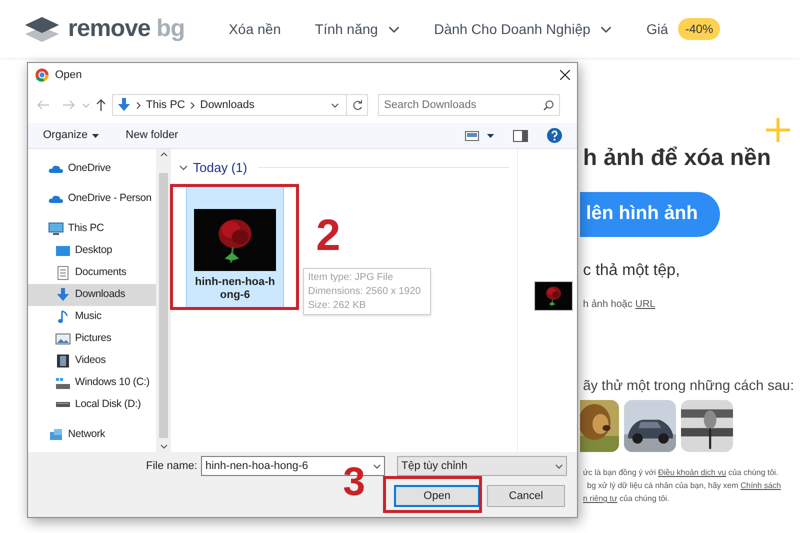 This screenshot has width=800, height=533. Describe the element at coordinates (357, 105) in the screenshot. I see `refresh-icon` at that location.